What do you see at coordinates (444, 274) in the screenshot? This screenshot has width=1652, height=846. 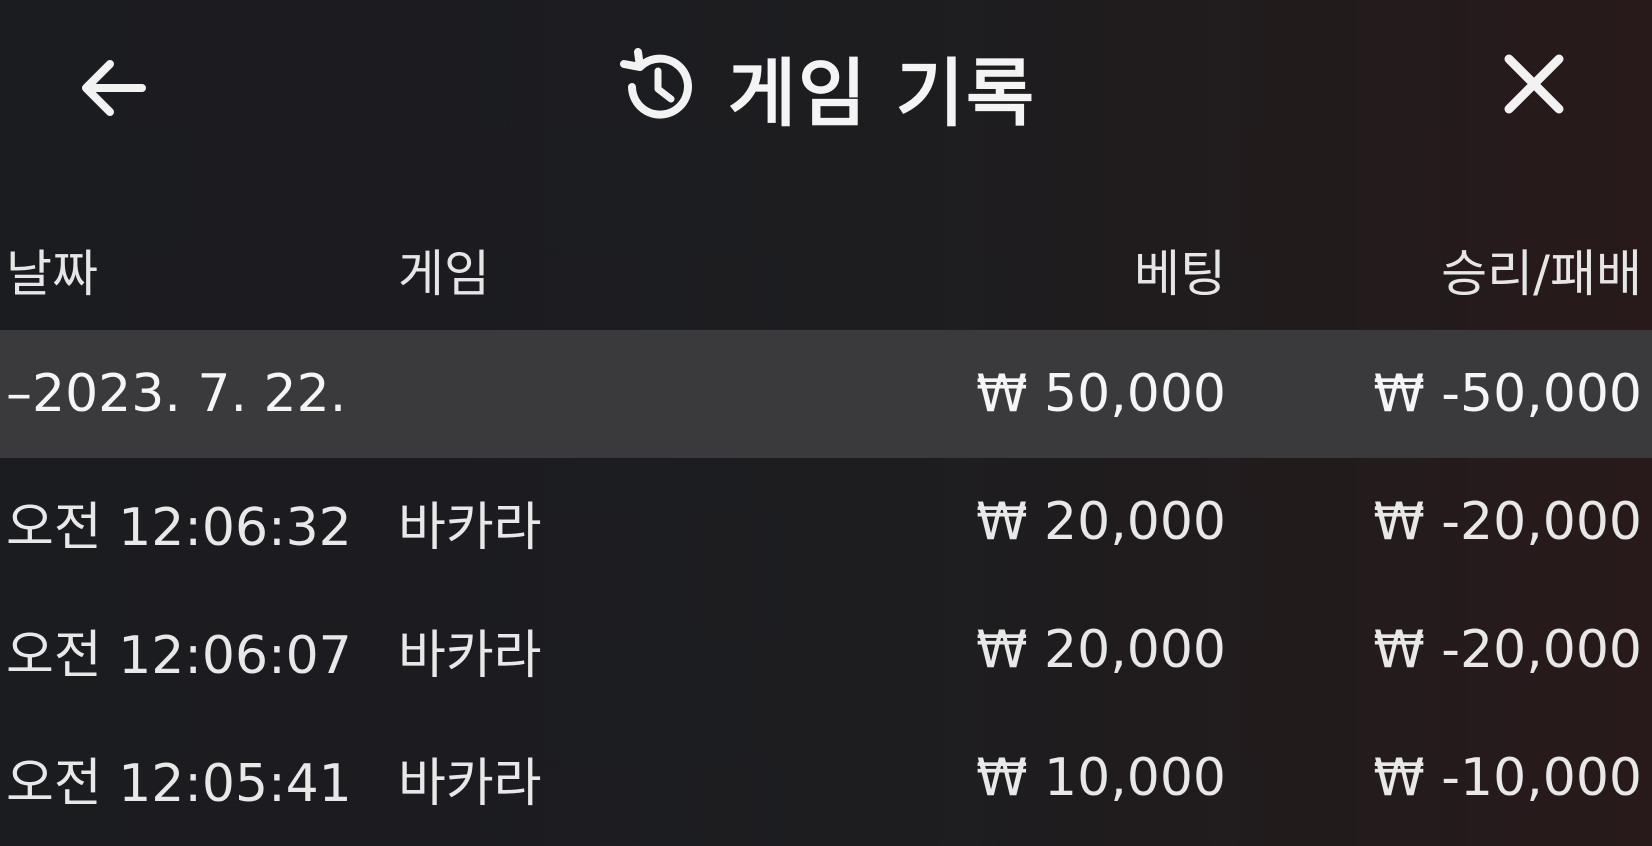 I see `column-header-game: 게임` at bounding box center [444, 274].